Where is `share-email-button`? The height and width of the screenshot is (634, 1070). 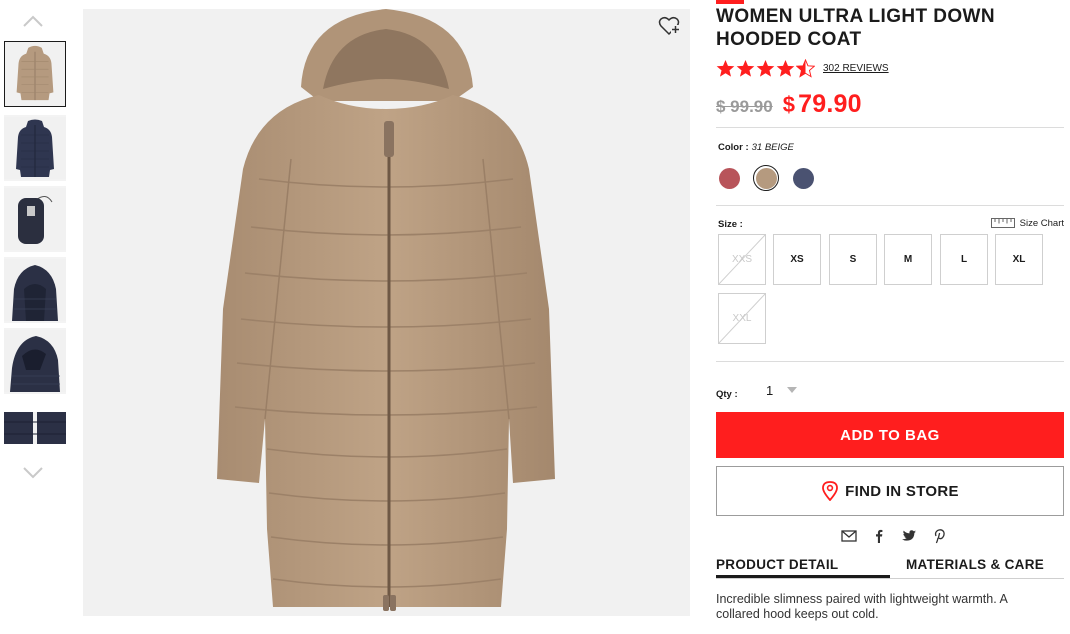 share-email-button is located at coordinates (849, 536).